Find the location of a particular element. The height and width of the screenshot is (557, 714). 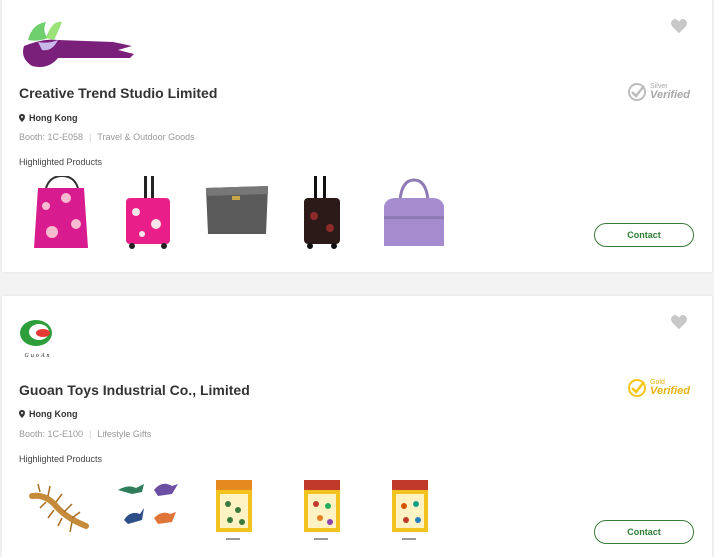

booth-category: Booth: 1C-E058 | Travel & Outdoor Goods is located at coordinates (107, 137).